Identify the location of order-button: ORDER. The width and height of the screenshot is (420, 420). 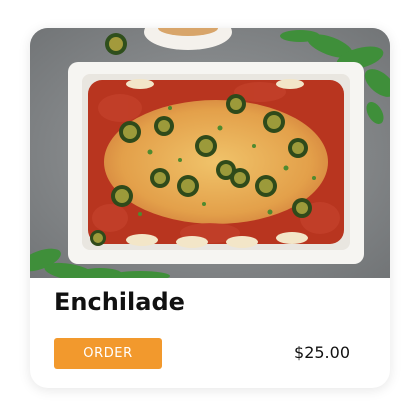
(108, 353).